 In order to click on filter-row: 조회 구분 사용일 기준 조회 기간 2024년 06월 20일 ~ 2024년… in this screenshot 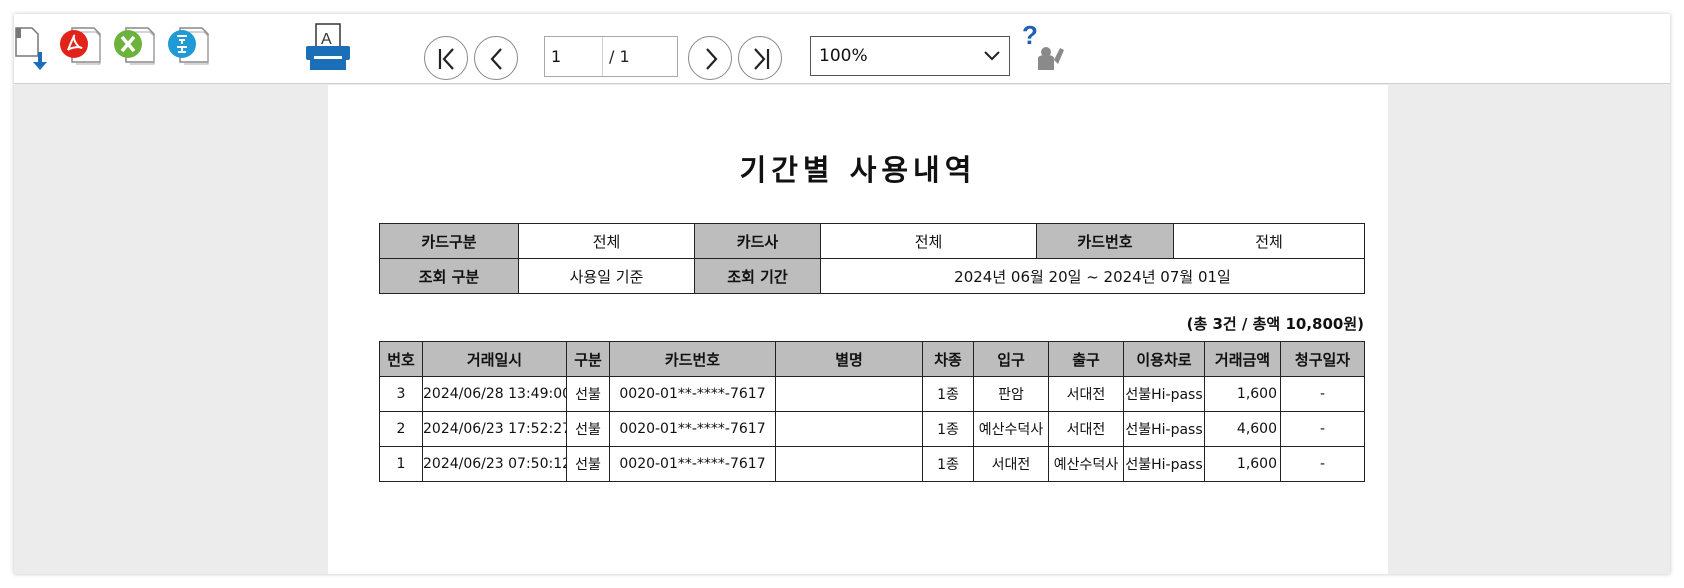, I will do `click(872, 276)`.